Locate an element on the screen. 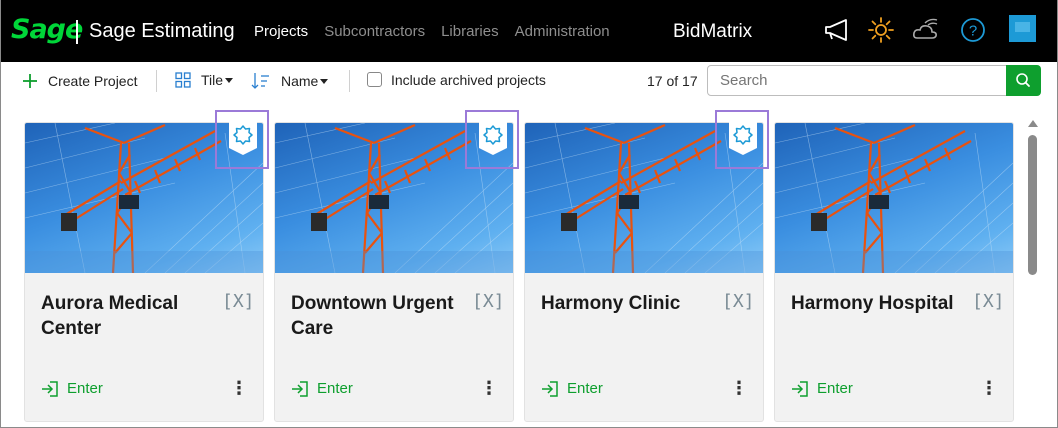 The width and height of the screenshot is (1058, 428). logo-divider is located at coordinates (77, 32).